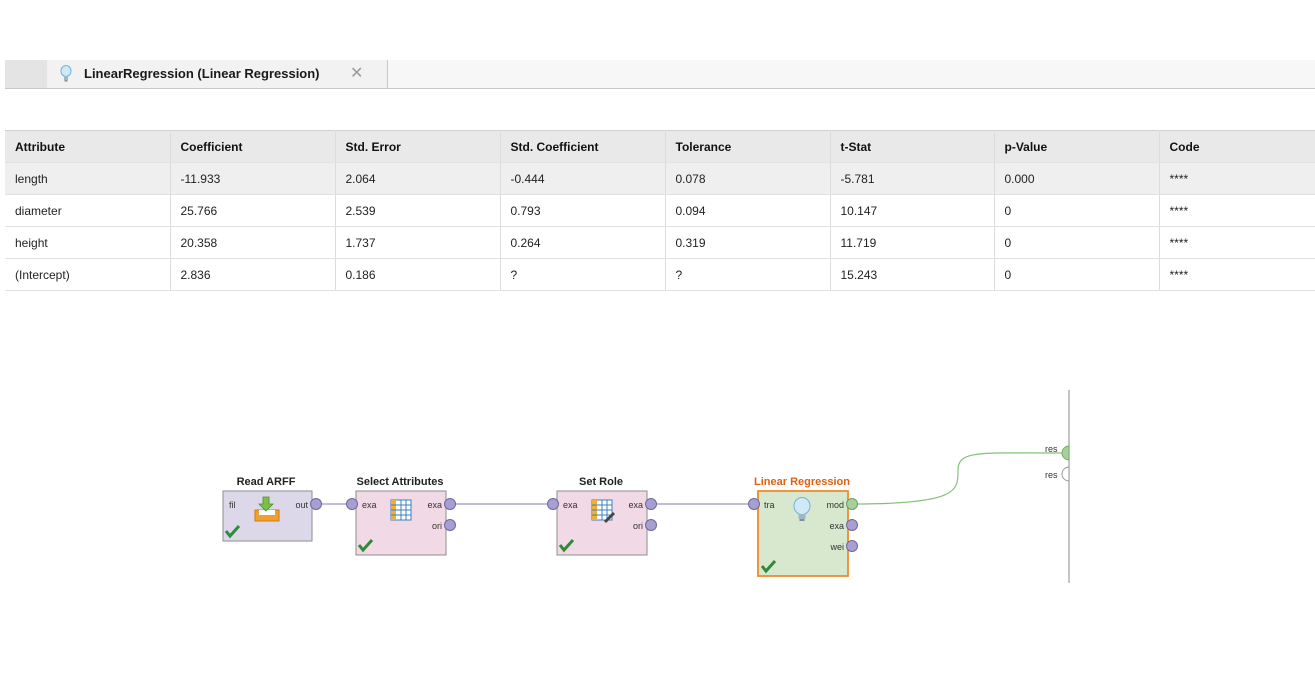 This screenshot has height=683, width=1315. I want to click on table-cell: 2.539, so click(418, 210).